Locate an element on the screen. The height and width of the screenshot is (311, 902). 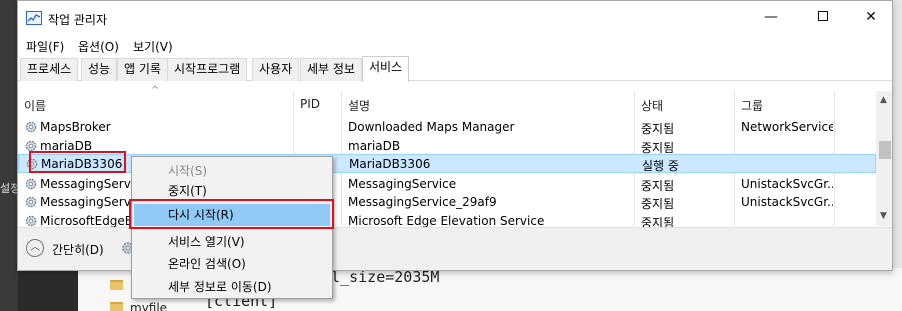
maximize-icon is located at coordinates (823, 16).